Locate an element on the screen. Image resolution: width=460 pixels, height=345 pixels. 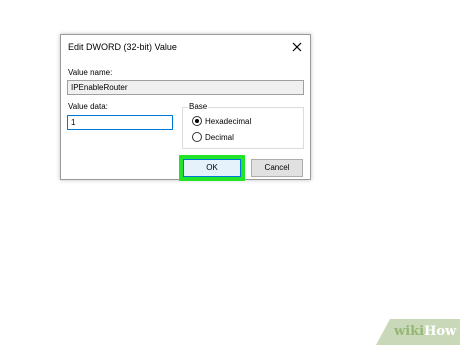
value-data-label: Value data: is located at coordinates (88, 106).